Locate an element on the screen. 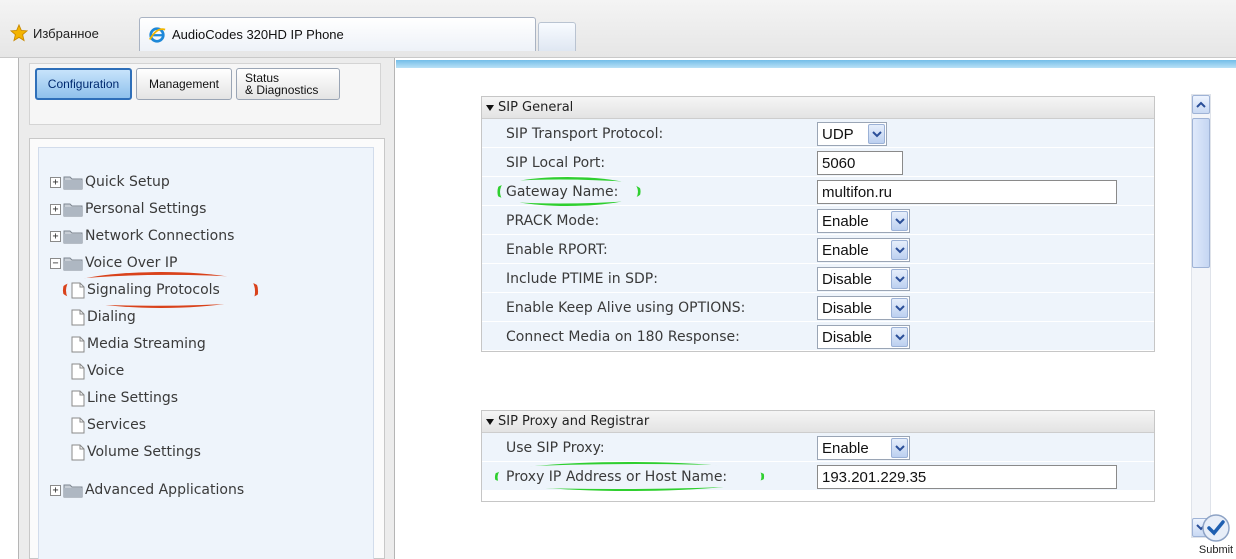  row-keep-alive-options: Enable Keep Alive using OPTIONS: Disable is located at coordinates (818, 307).